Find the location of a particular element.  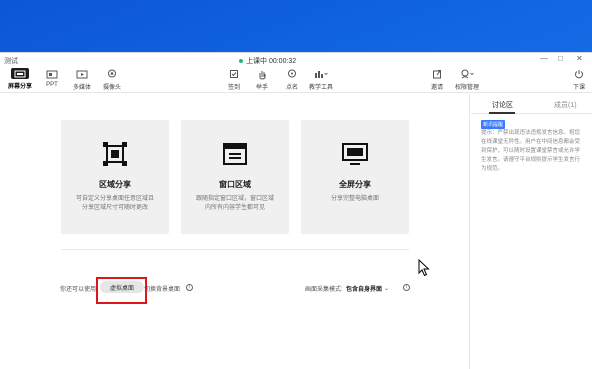

window-region-icon is located at coordinates (235, 154).